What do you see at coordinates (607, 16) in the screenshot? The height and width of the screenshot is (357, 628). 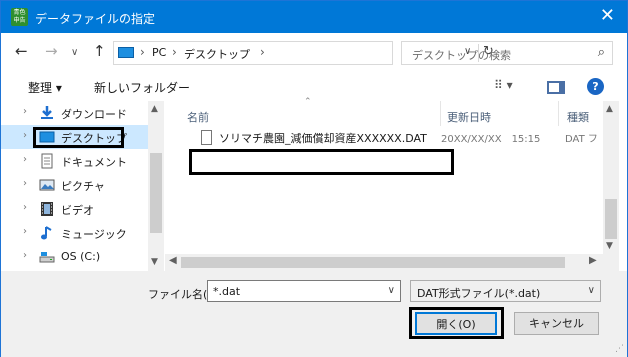 I see `close-icon: ✕` at bounding box center [607, 16].